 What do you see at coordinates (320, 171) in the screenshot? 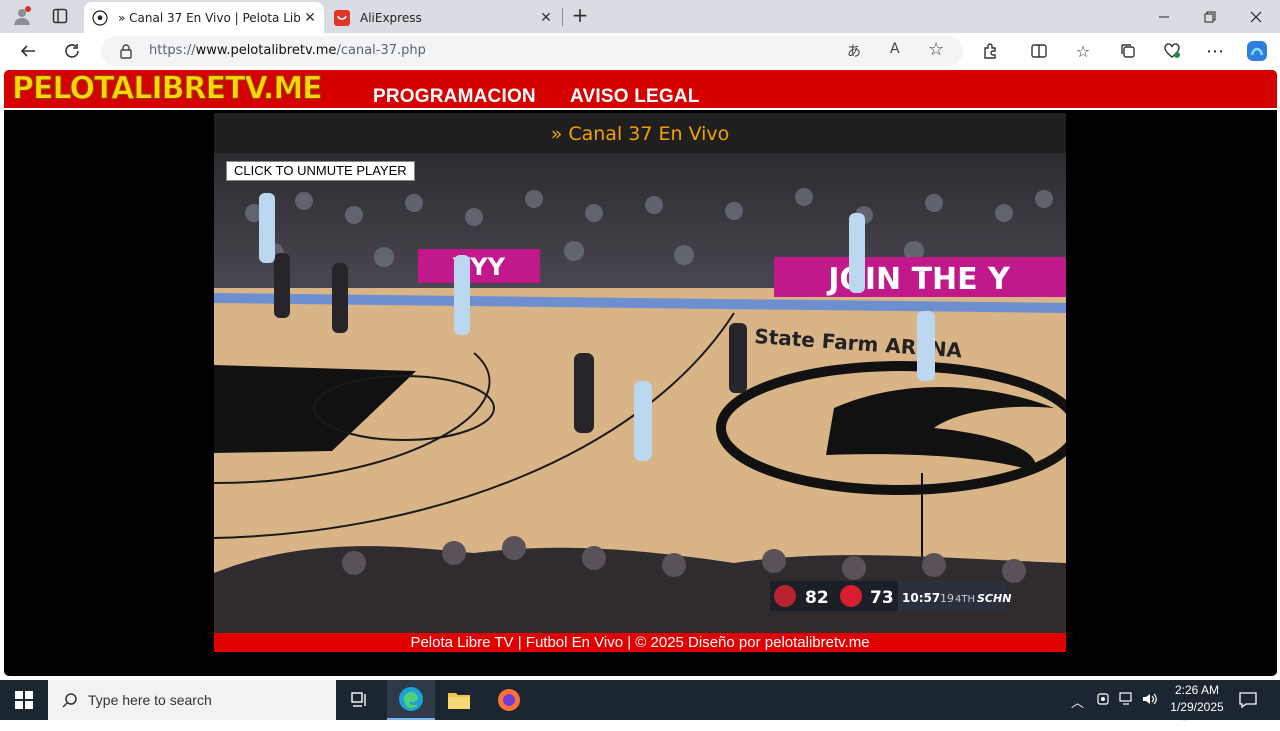
I see `unmute-button: CLICK TO UNMUTE PLAYER` at bounding box center [320, 171].